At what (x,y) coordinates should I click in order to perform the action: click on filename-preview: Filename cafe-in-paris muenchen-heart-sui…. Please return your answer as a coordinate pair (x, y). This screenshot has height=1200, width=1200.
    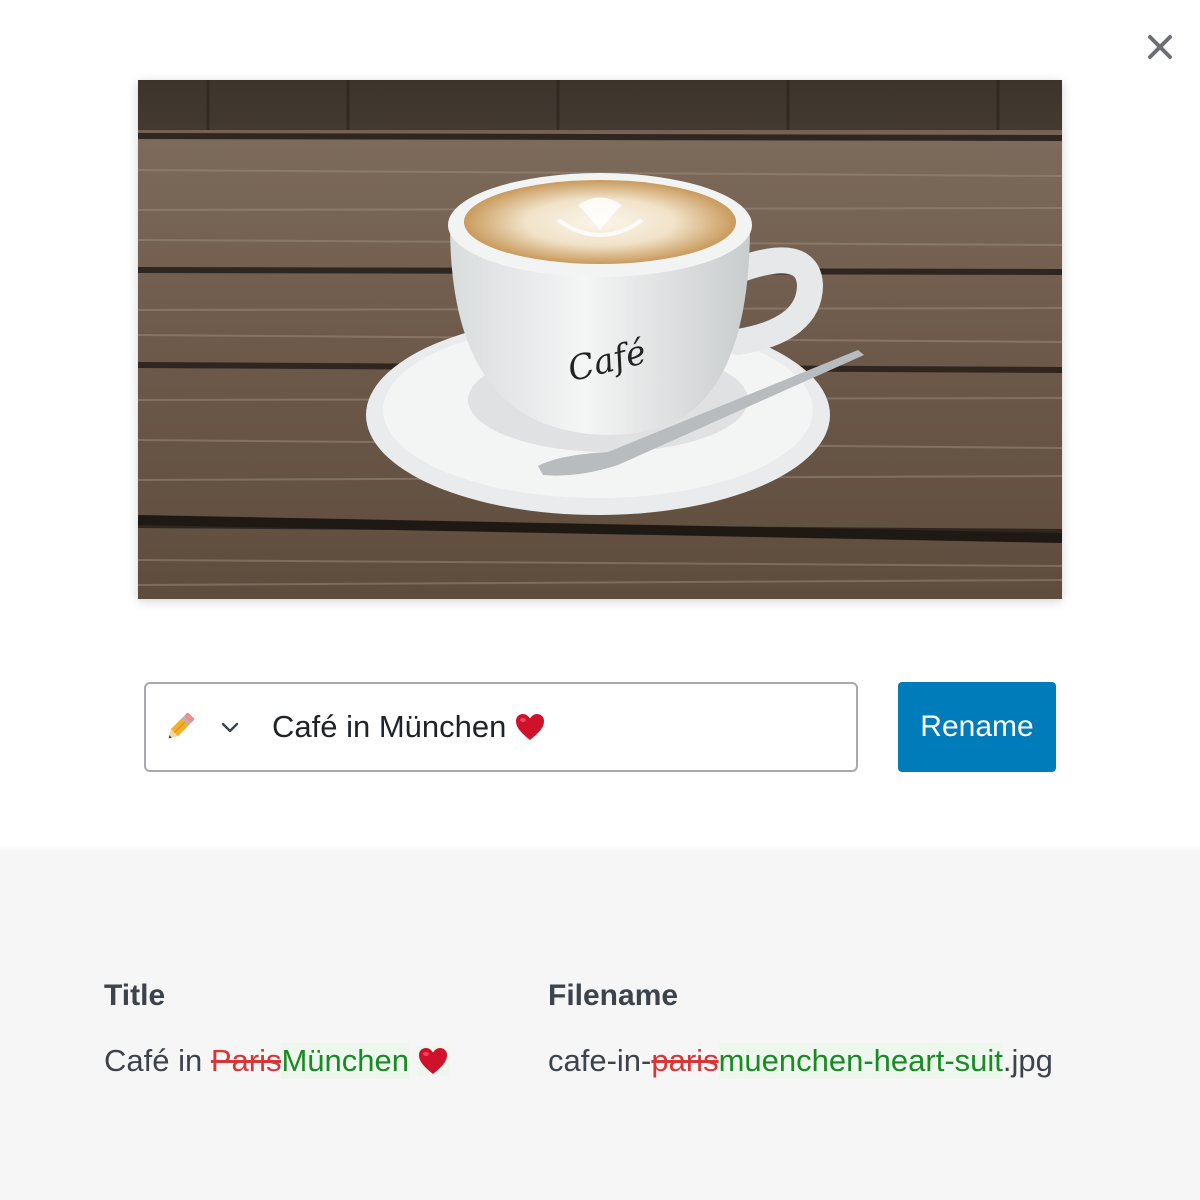
    Looking at the image, I should click on (800, 1029).